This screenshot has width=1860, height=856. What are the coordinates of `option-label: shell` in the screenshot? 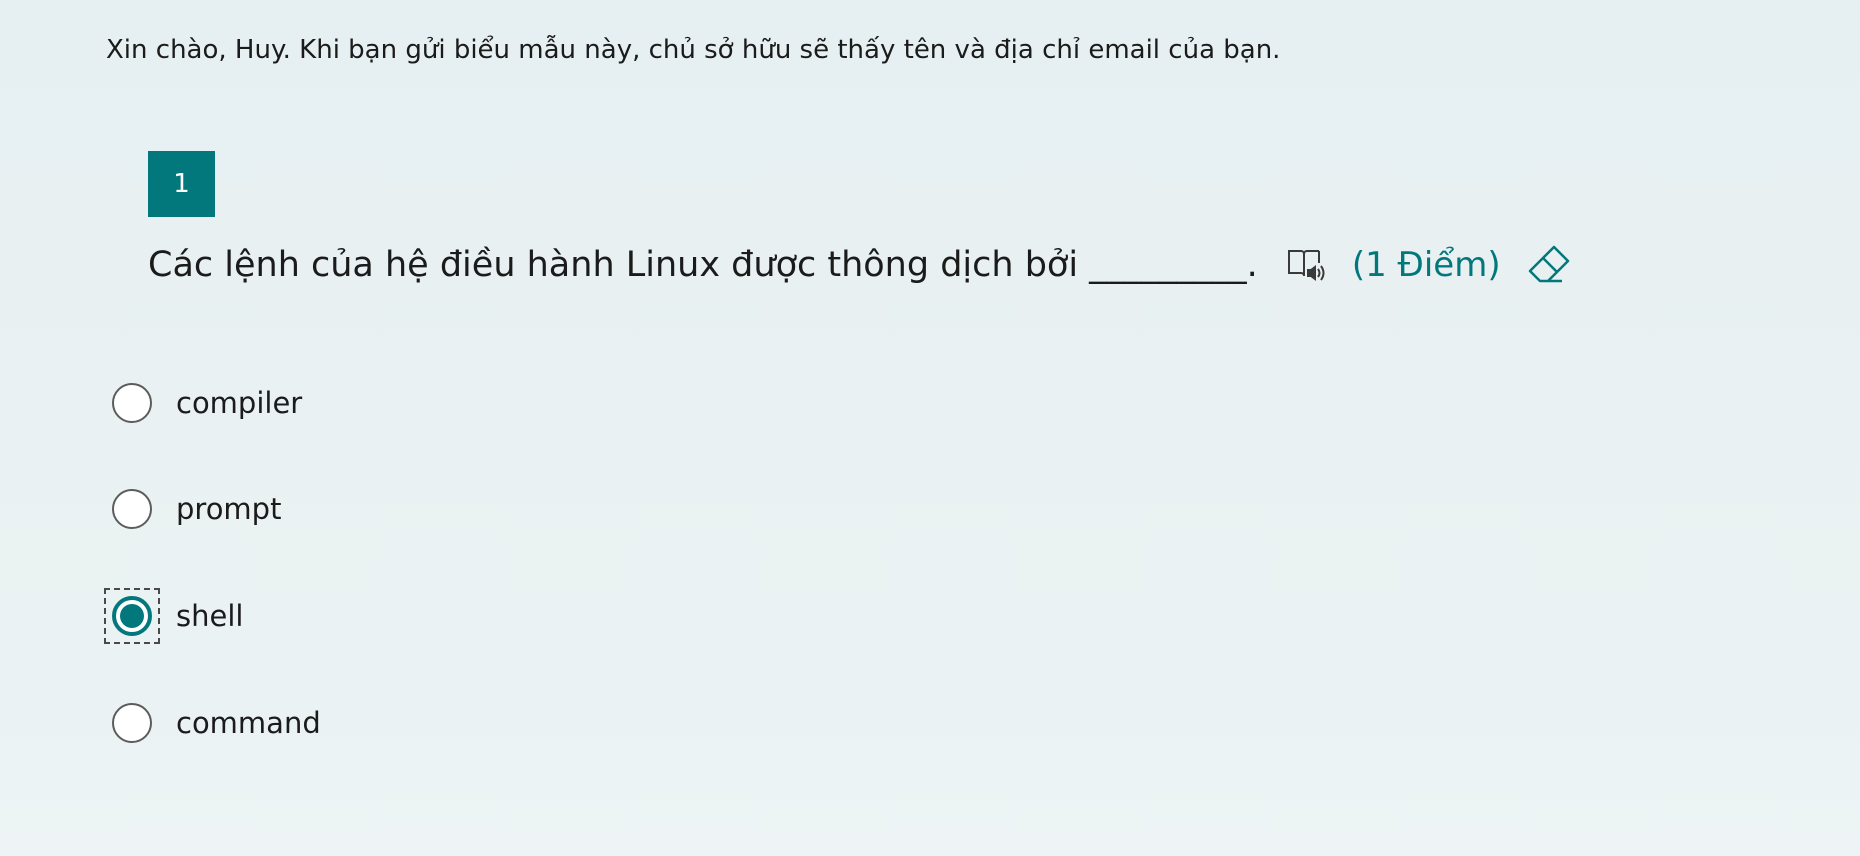 It's located at (210, 616).